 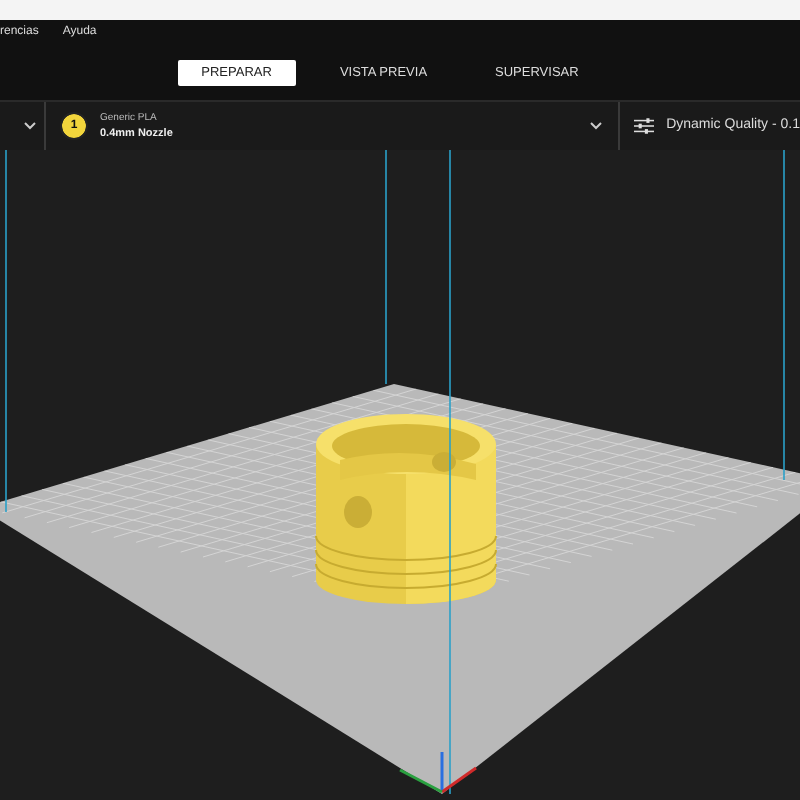 I want to click on printer-selector, so click(x=23, y=126).